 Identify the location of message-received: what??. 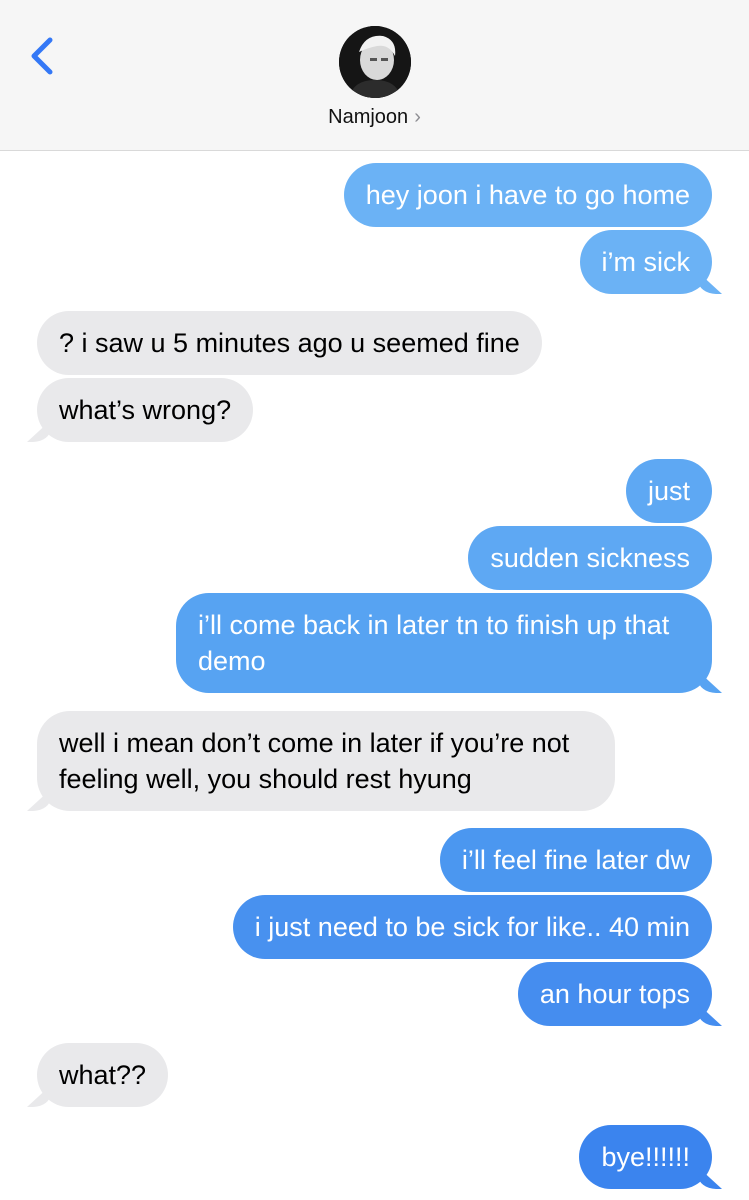
(103, 1075).